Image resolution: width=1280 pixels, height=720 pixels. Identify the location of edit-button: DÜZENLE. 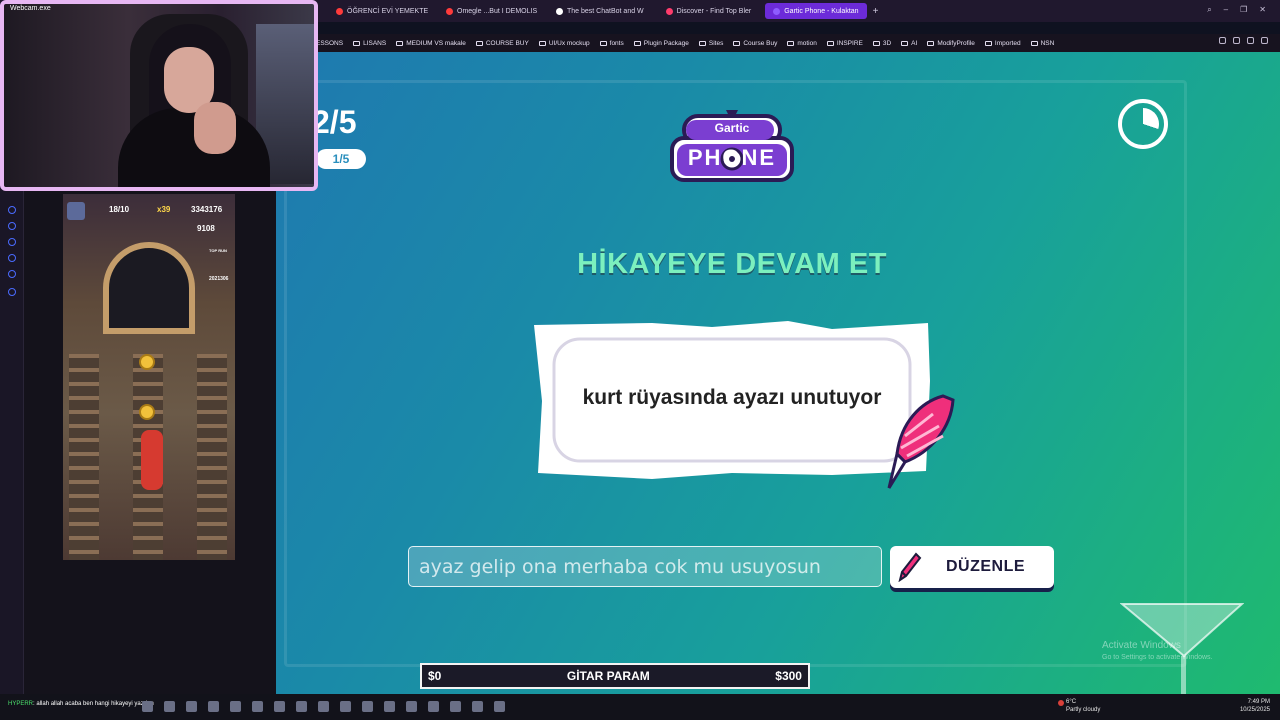
(972, 567).